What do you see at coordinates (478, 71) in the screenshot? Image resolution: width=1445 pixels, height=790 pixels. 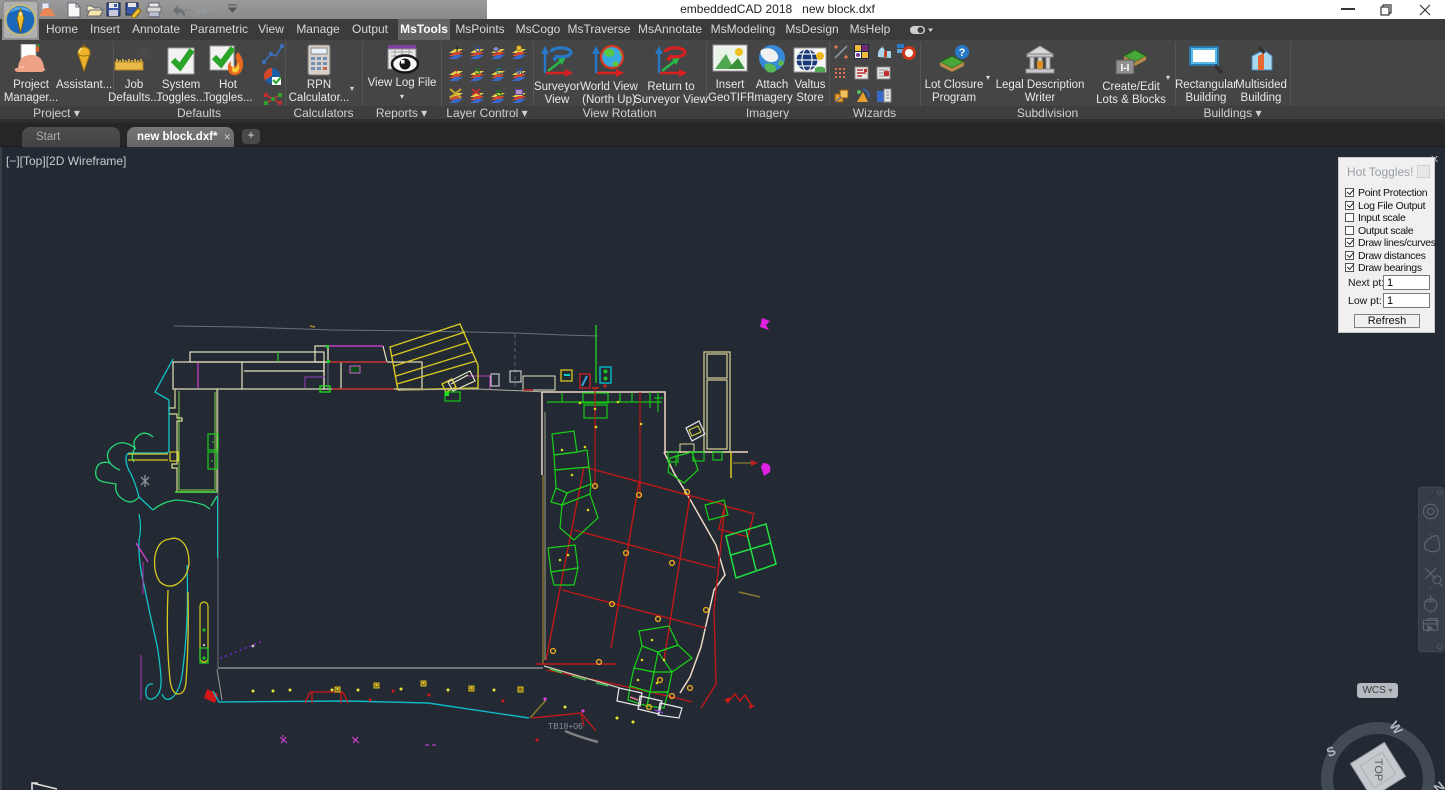 I see `svg-text: S` at bounding box center [478, 71].